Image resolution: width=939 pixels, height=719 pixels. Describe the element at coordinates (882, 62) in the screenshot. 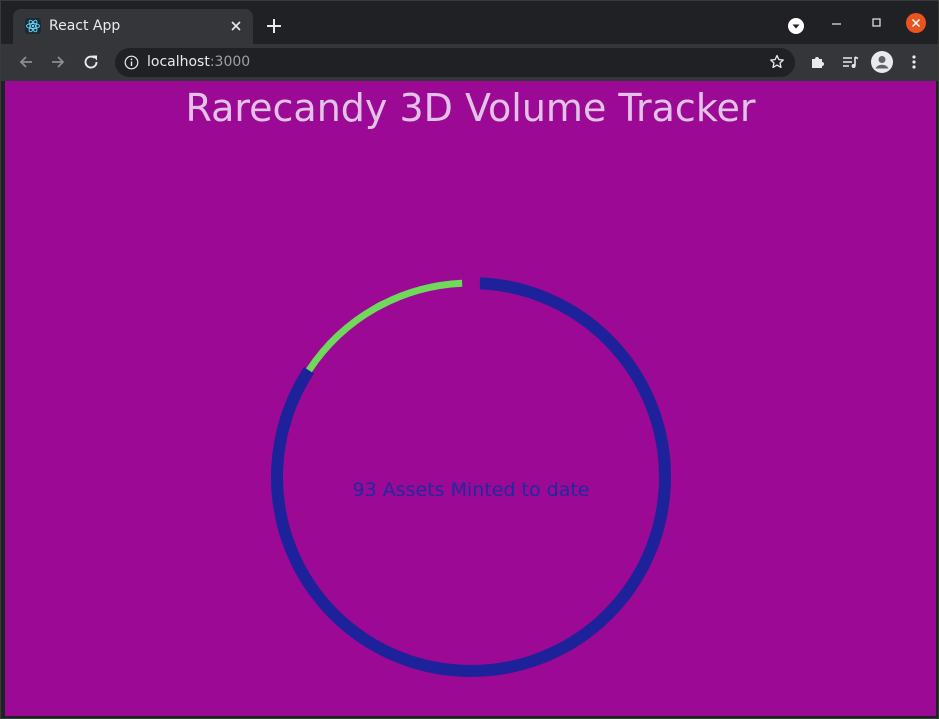

I see `profile-avatar-icon` at that location.